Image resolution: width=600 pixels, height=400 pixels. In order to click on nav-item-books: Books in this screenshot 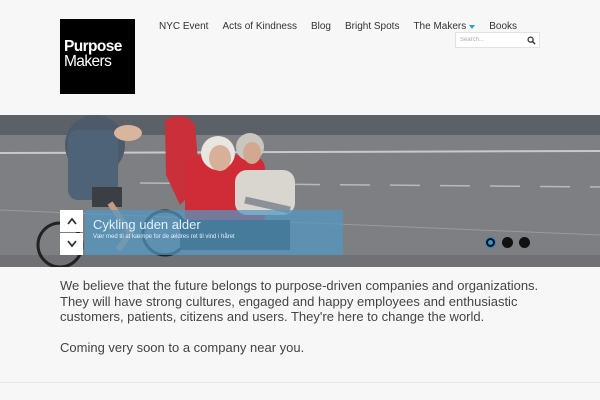, I will do `click(503, 26)`.